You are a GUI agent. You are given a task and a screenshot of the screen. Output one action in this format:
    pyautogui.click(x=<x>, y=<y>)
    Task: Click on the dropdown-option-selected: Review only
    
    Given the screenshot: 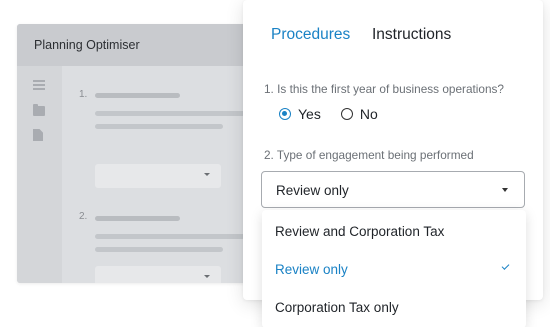 What is the action you would take?
    pyautogui.click(x=394, y=269)
    